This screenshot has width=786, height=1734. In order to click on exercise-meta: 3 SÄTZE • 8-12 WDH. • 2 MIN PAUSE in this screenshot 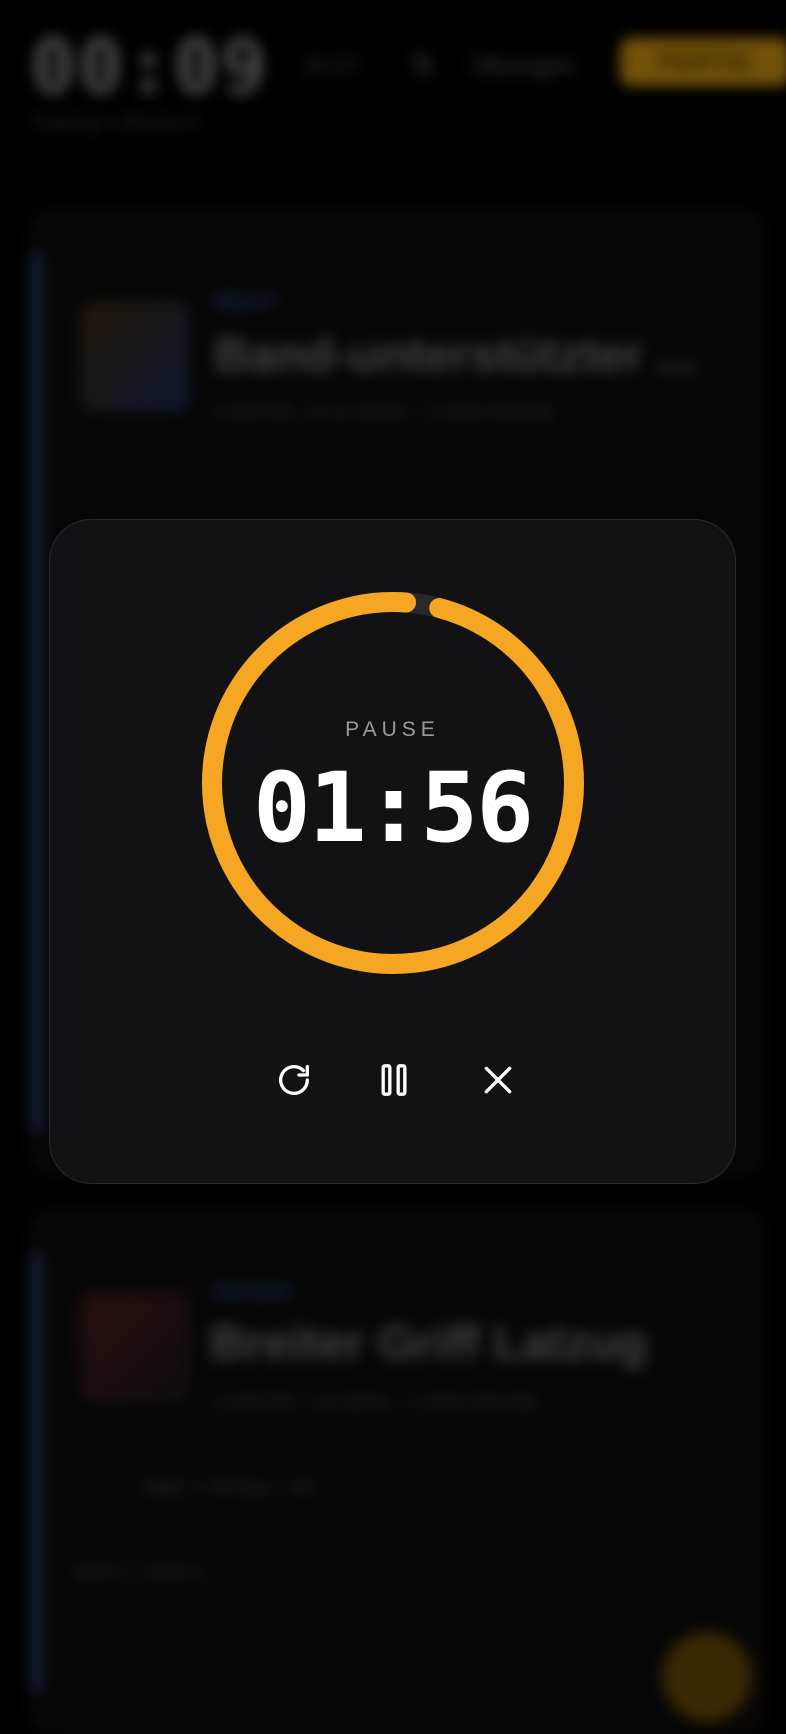, I will do `click(385, 413)`.